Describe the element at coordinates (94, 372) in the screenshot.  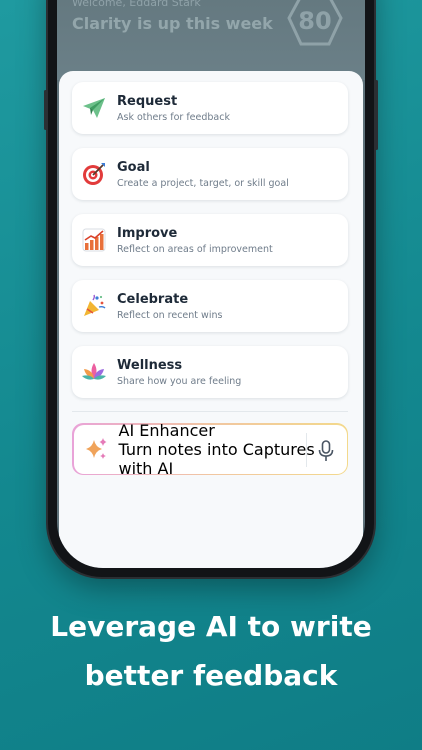
I see `lotus-icon` at that location.